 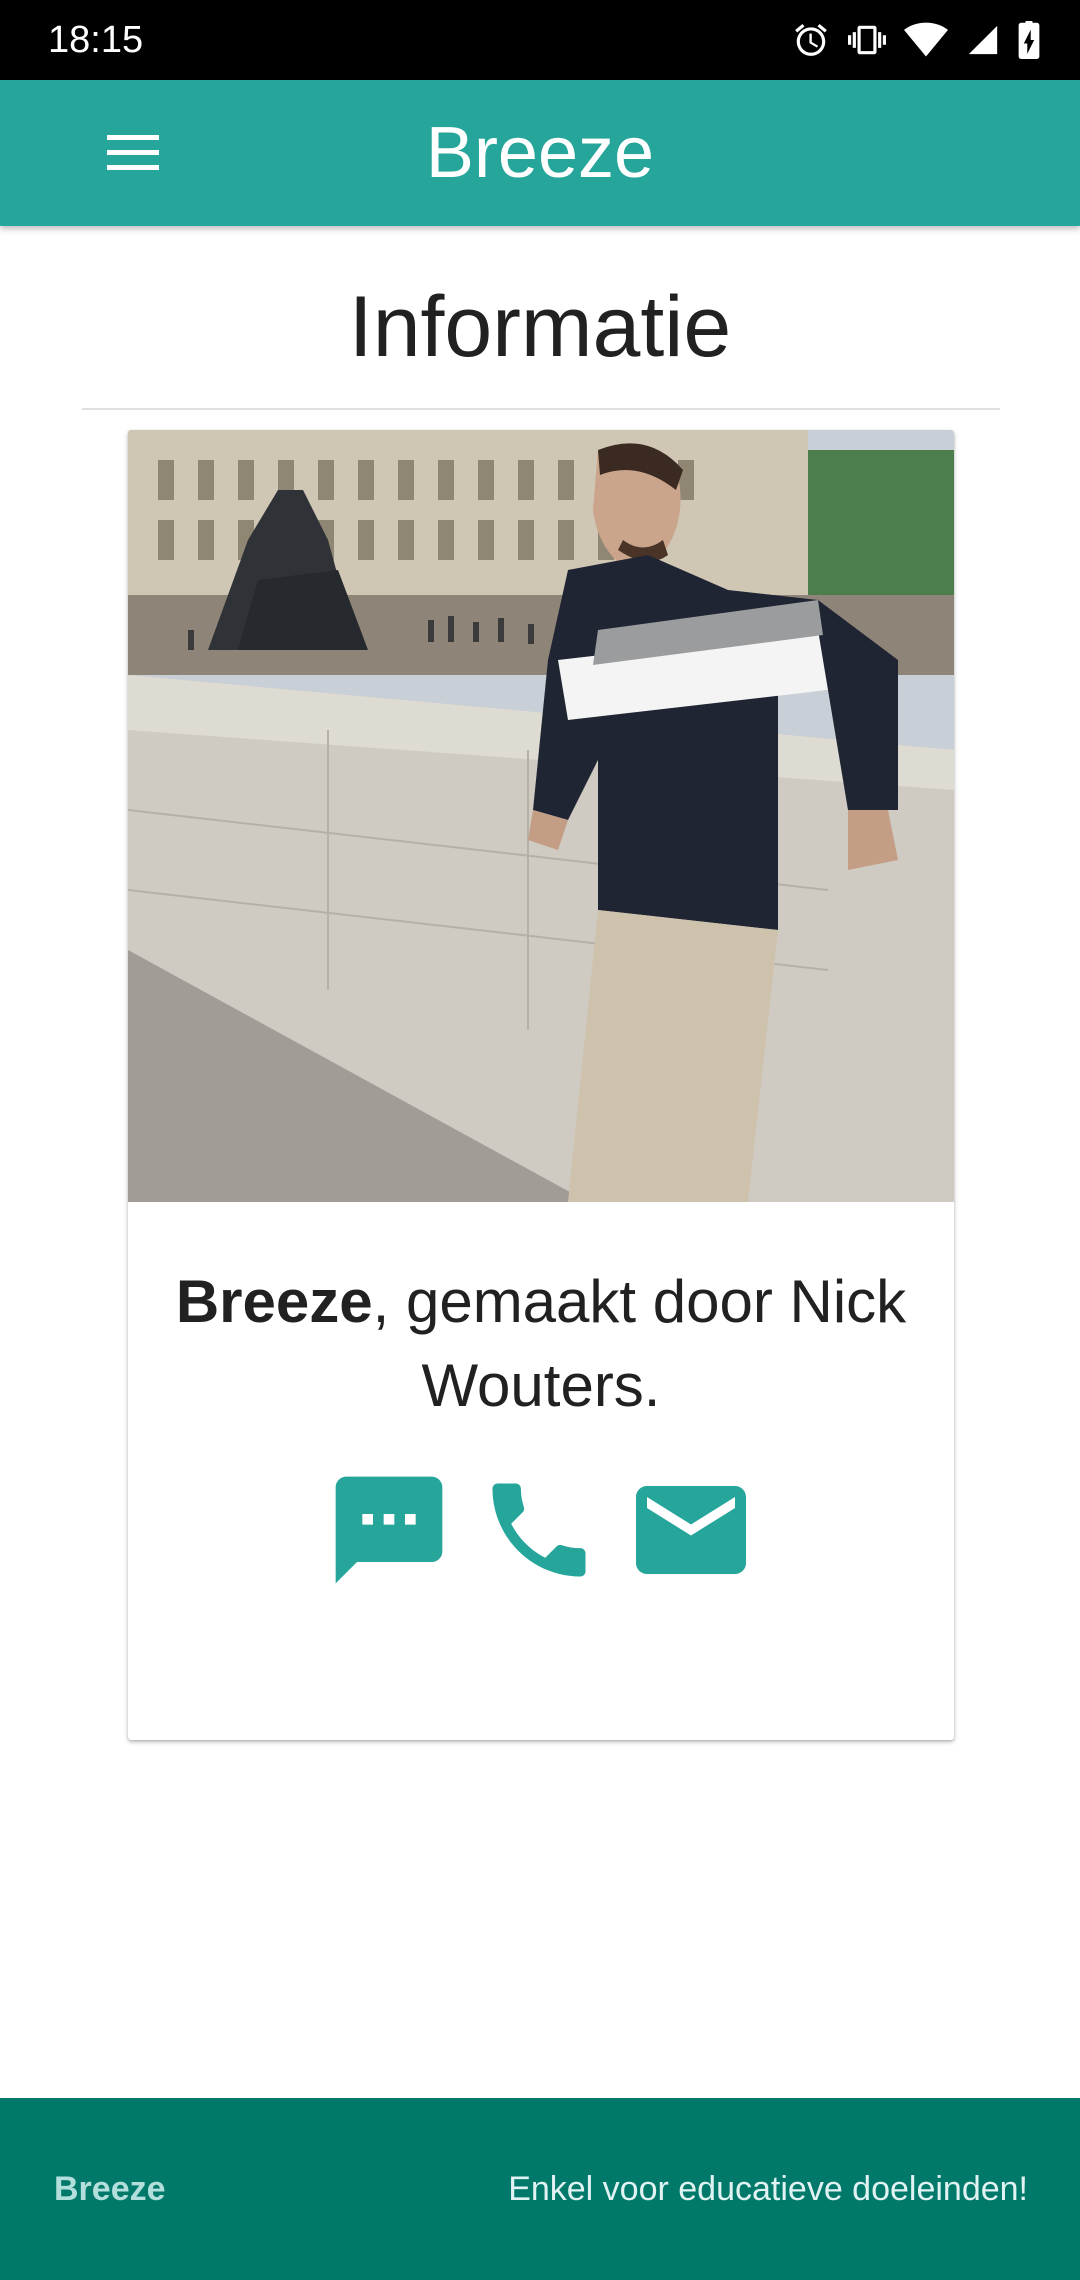 What do you see at coordinates (541, 409) in the screenshot?
I see `divider` at bounding box center [541, 409].